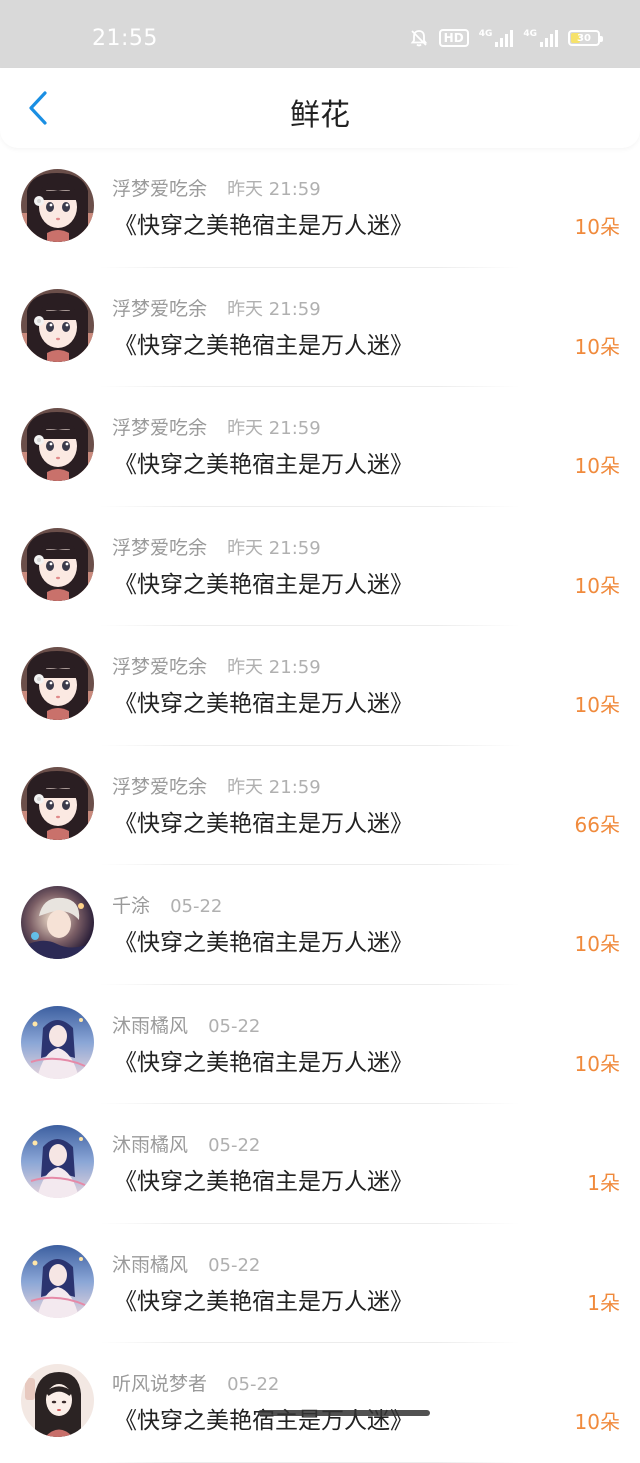  I want to click on item-meta: 听风说梦者 05-22, so click(195, 1382).